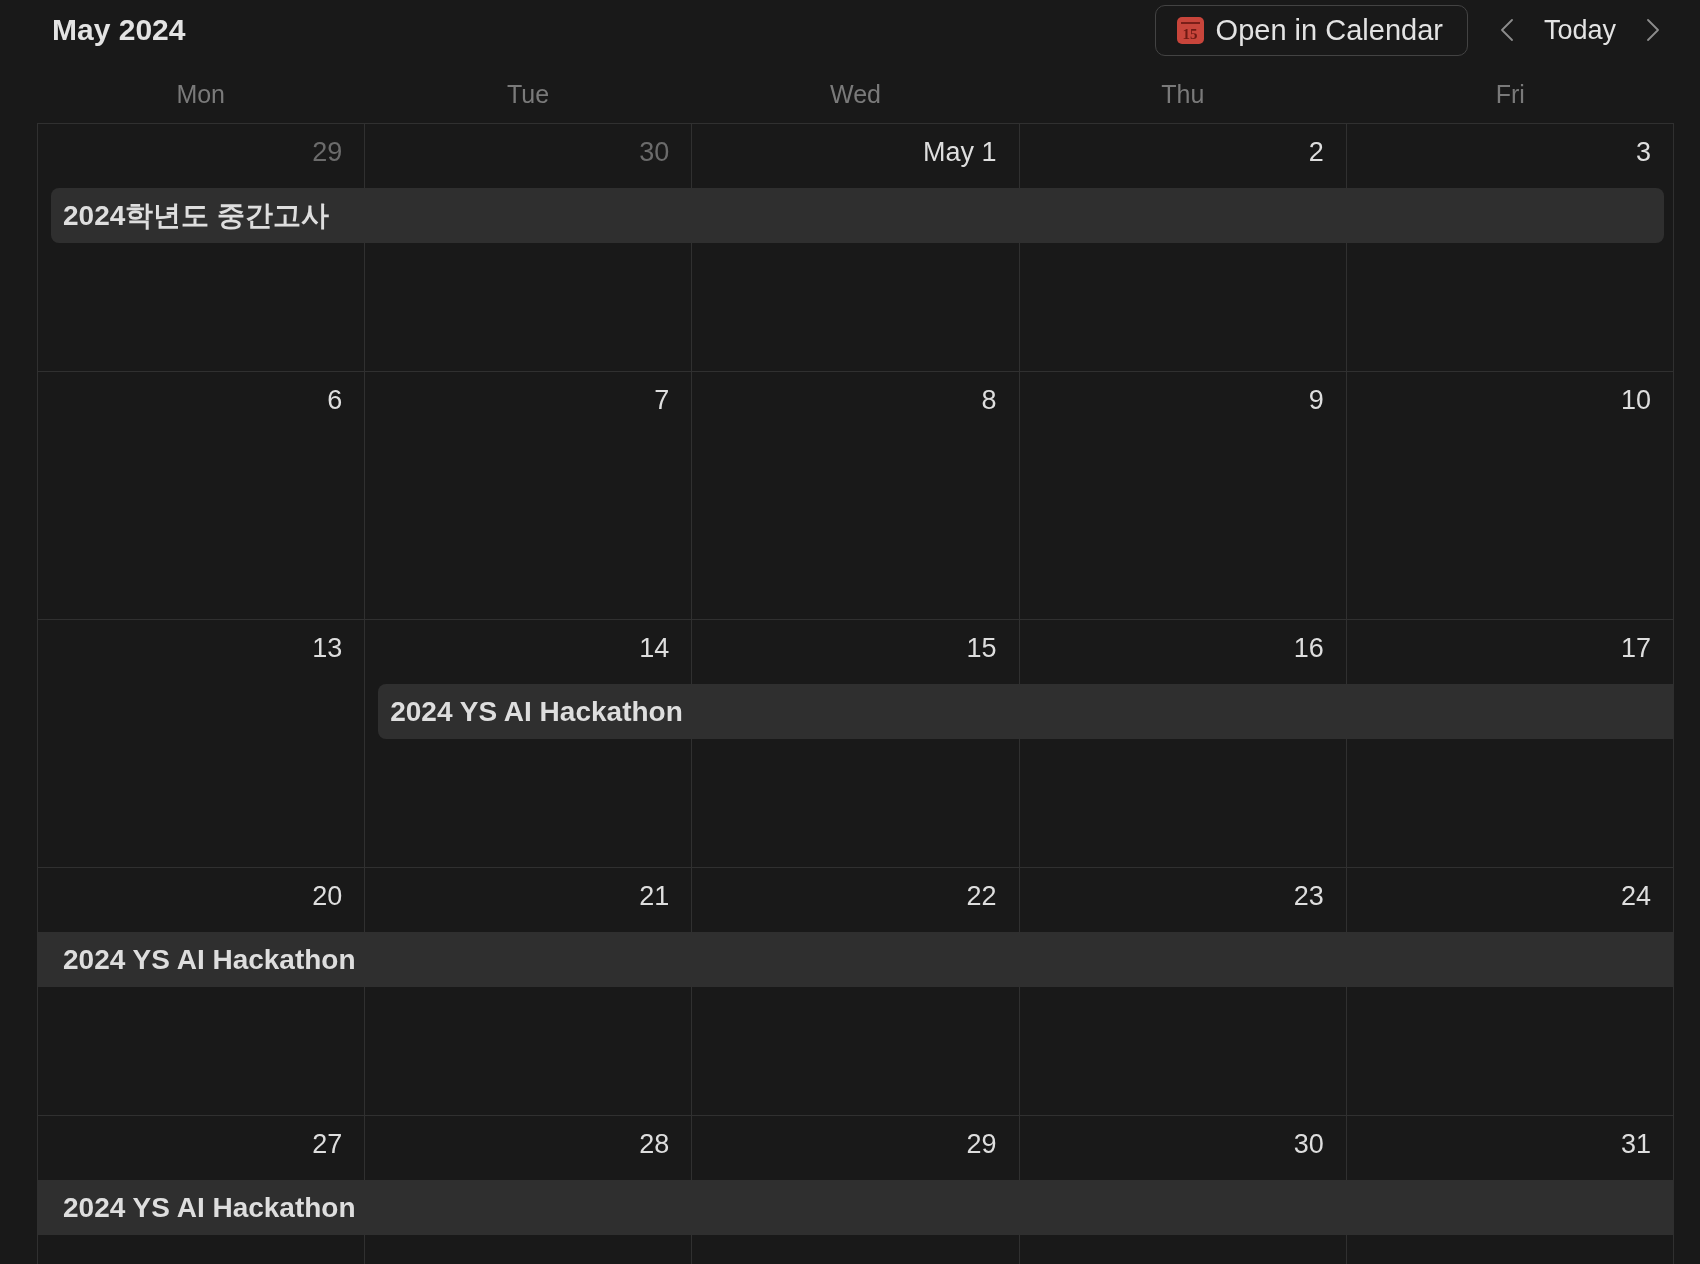 The image size is (1700, 1264). What do you see at coordinates (1311, 30) in the screenshot?
I see `open-calendar-button: 15 Open in Calendar` at bounding box center [1311, 30].